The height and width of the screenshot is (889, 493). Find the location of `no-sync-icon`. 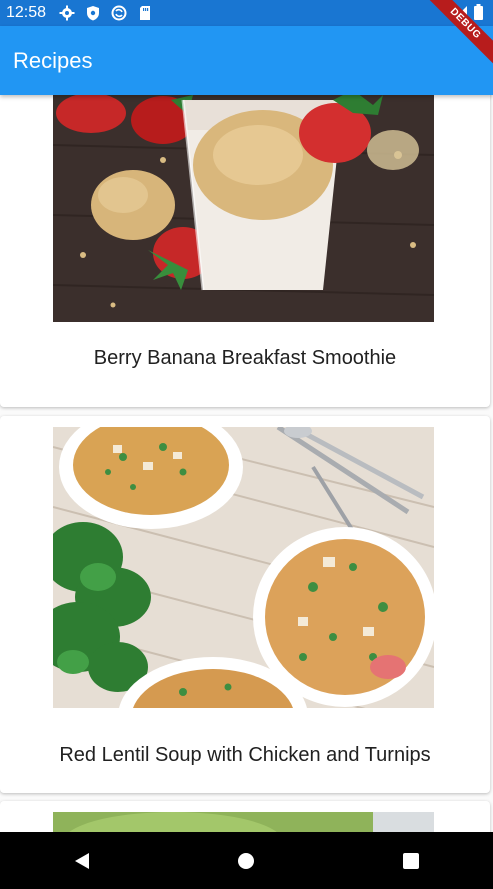

no-sync-icon is located at coordinates (119, 13).